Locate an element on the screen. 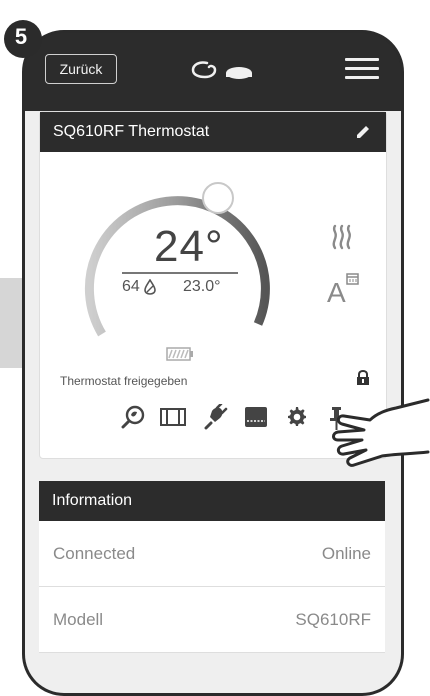  svg-text: A is located at coordinates (336, 291).